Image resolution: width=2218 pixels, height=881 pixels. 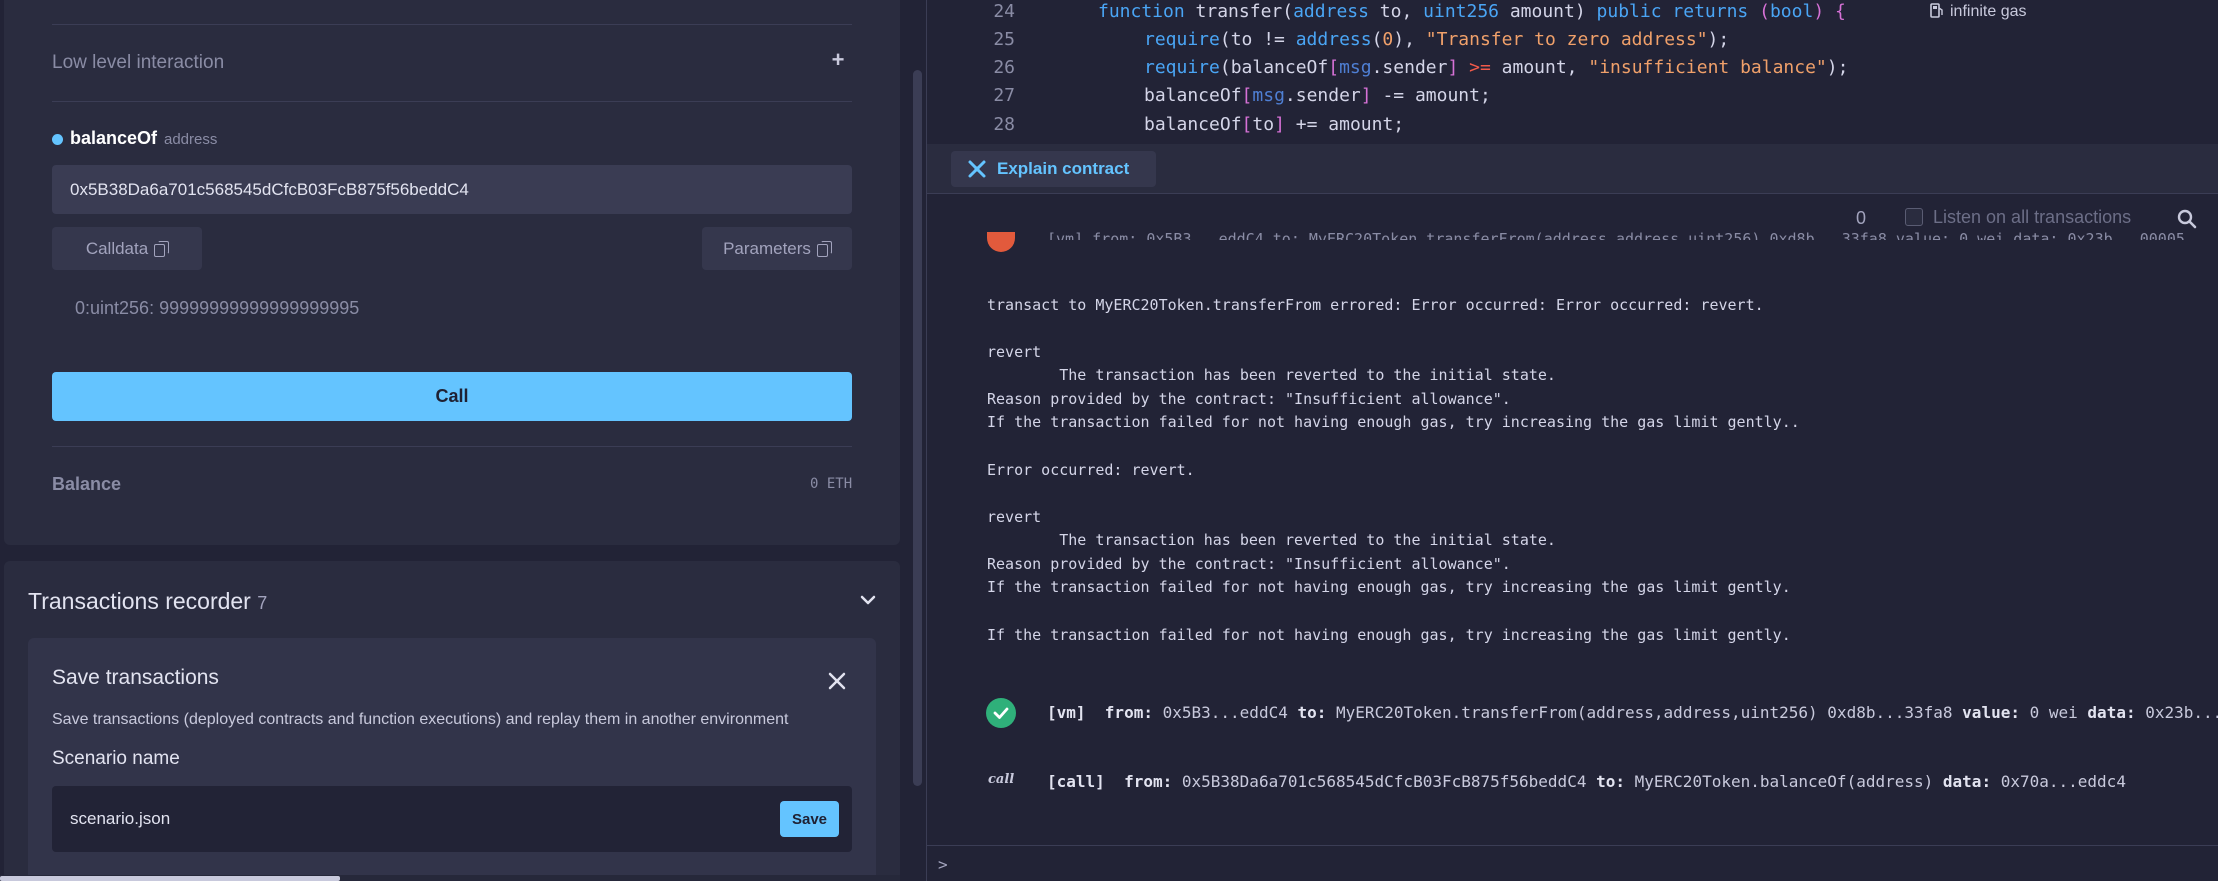 I want to click on call-button: Call, so click(x=452, y=396).